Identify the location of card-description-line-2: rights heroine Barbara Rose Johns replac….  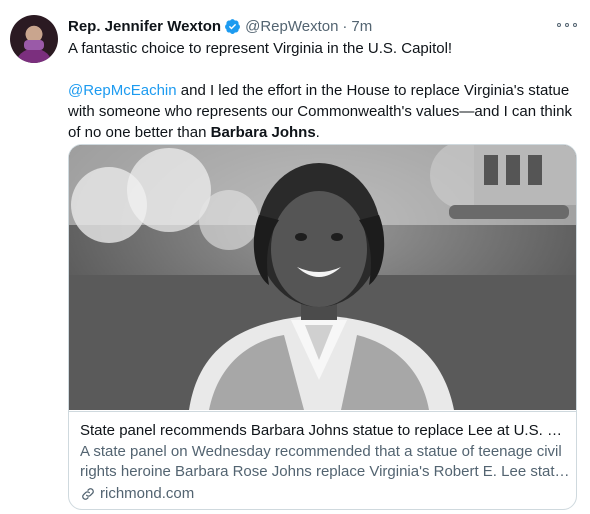
(325, 471).